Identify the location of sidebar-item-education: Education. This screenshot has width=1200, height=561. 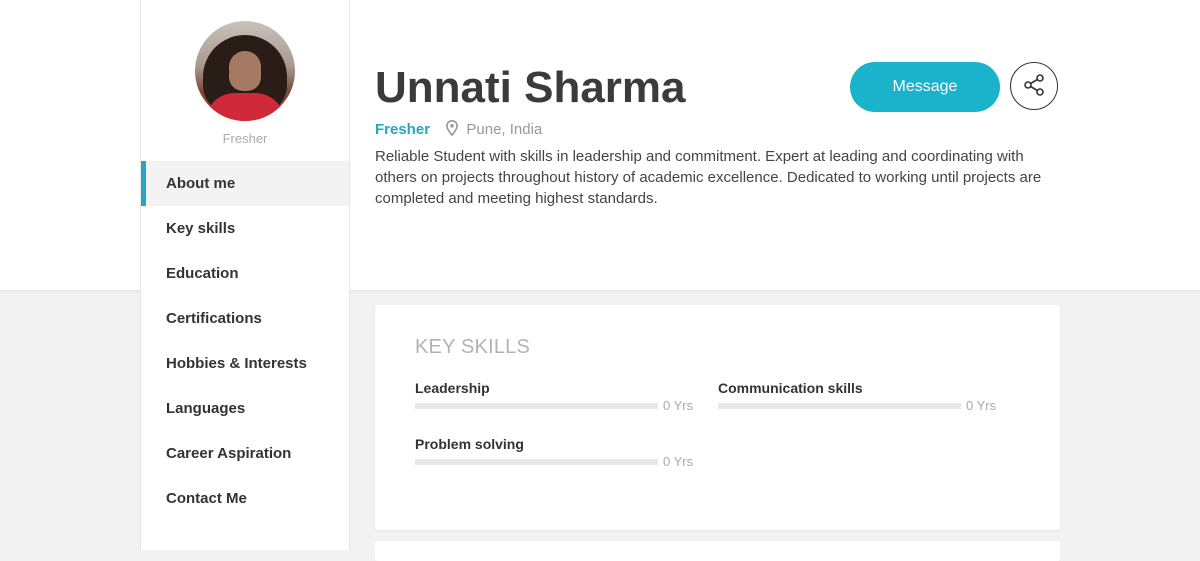
(245, 273).